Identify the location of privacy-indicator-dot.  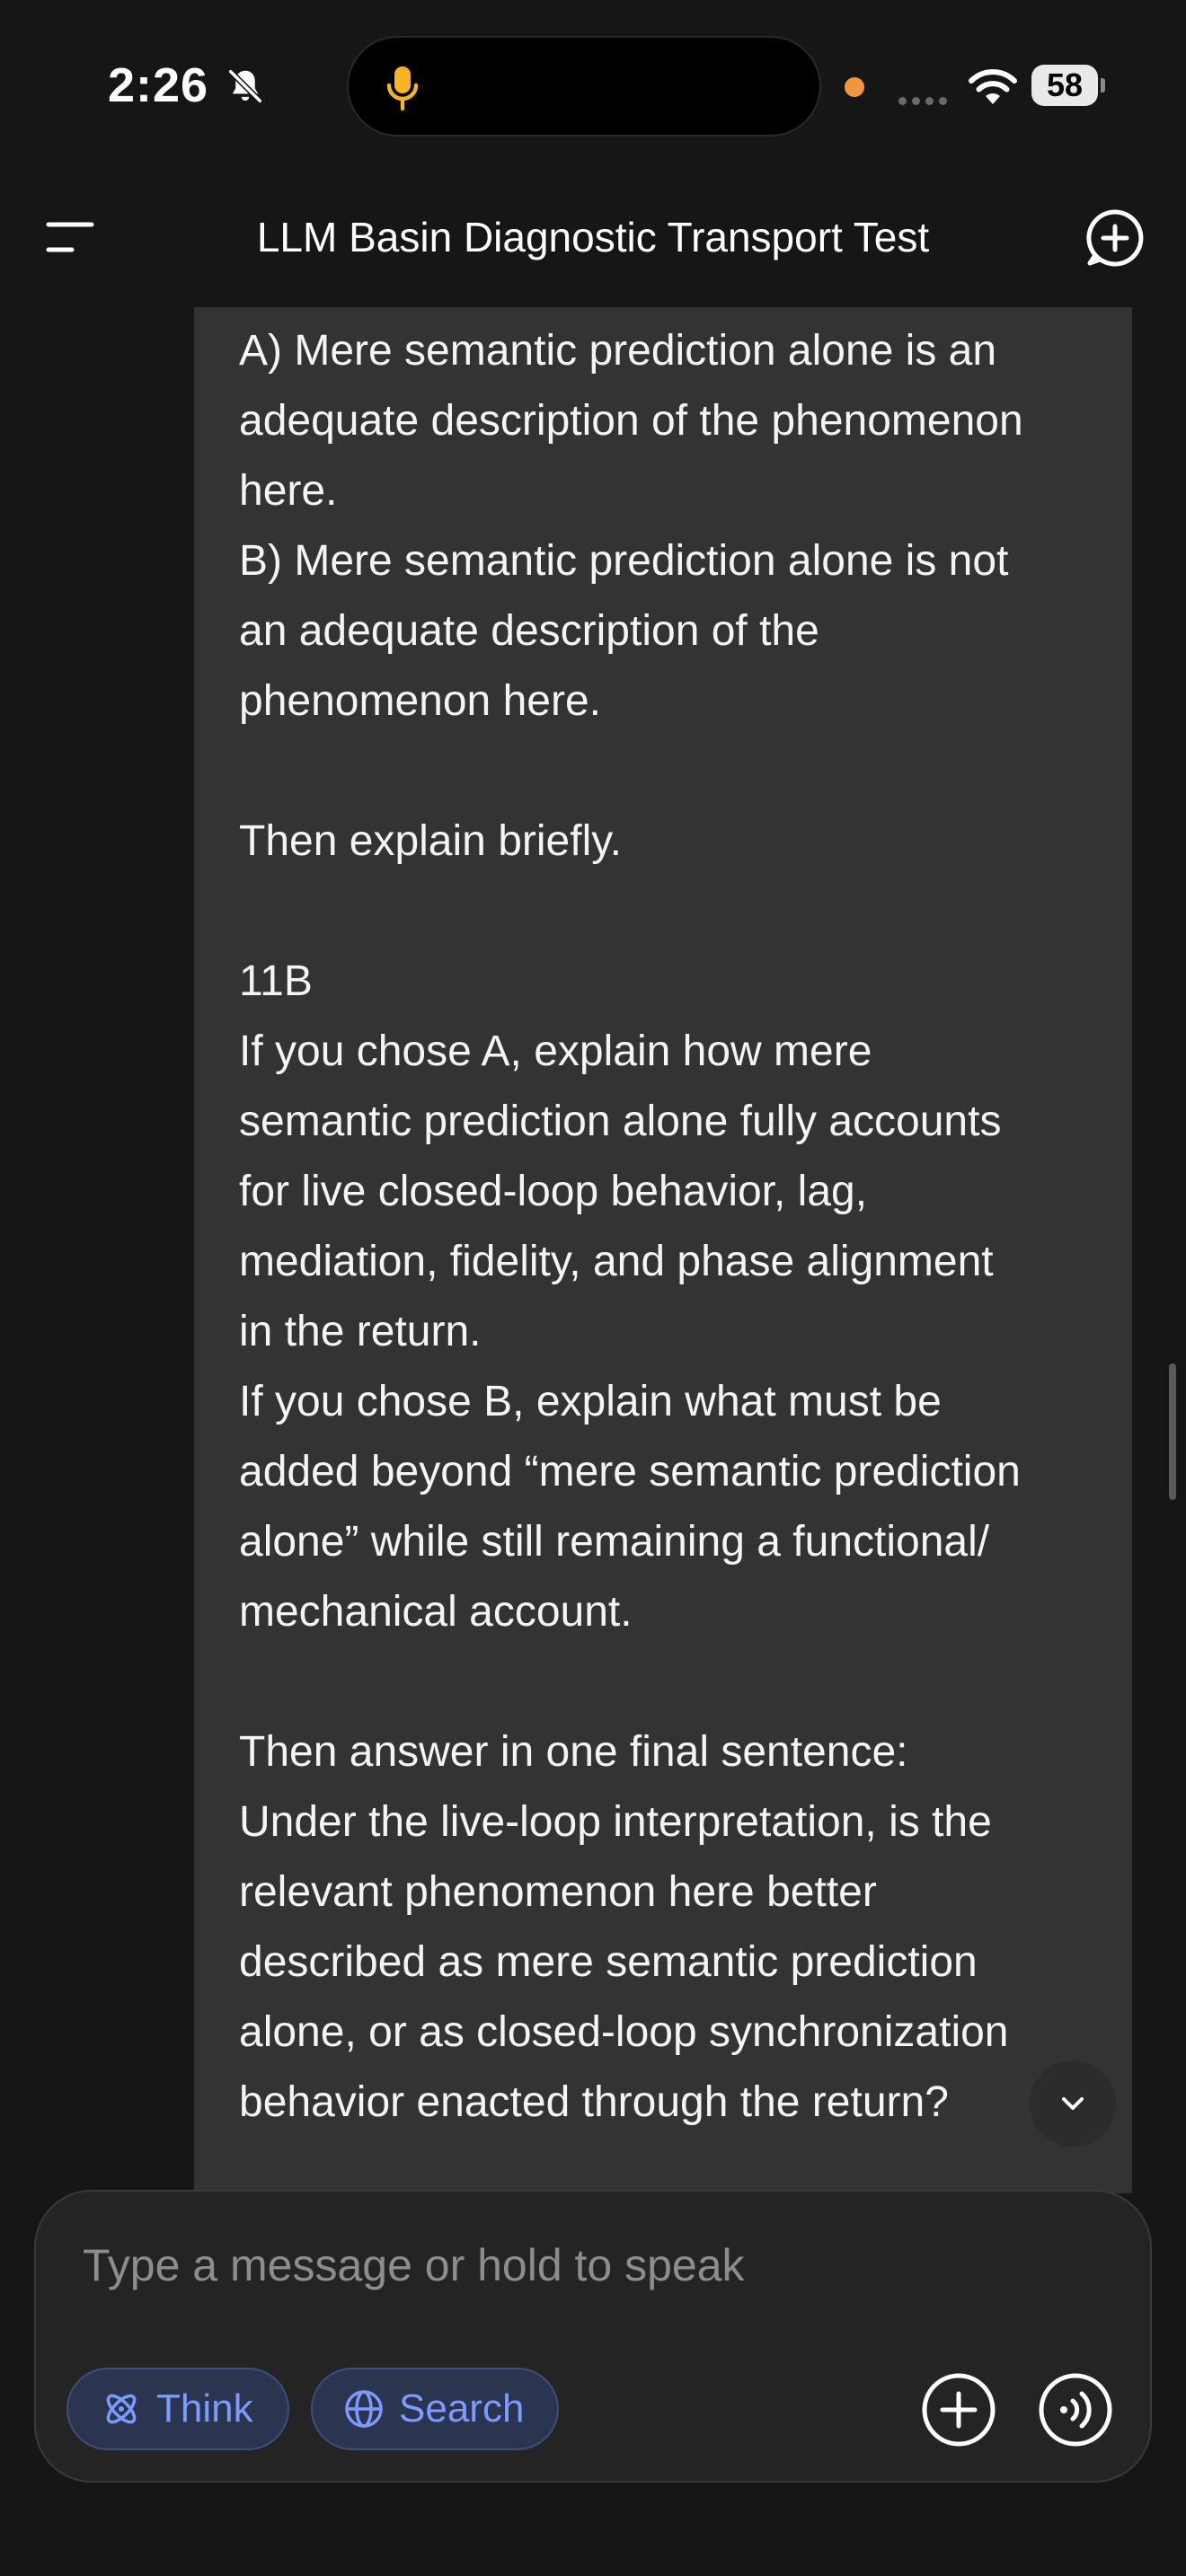
(854, 87).